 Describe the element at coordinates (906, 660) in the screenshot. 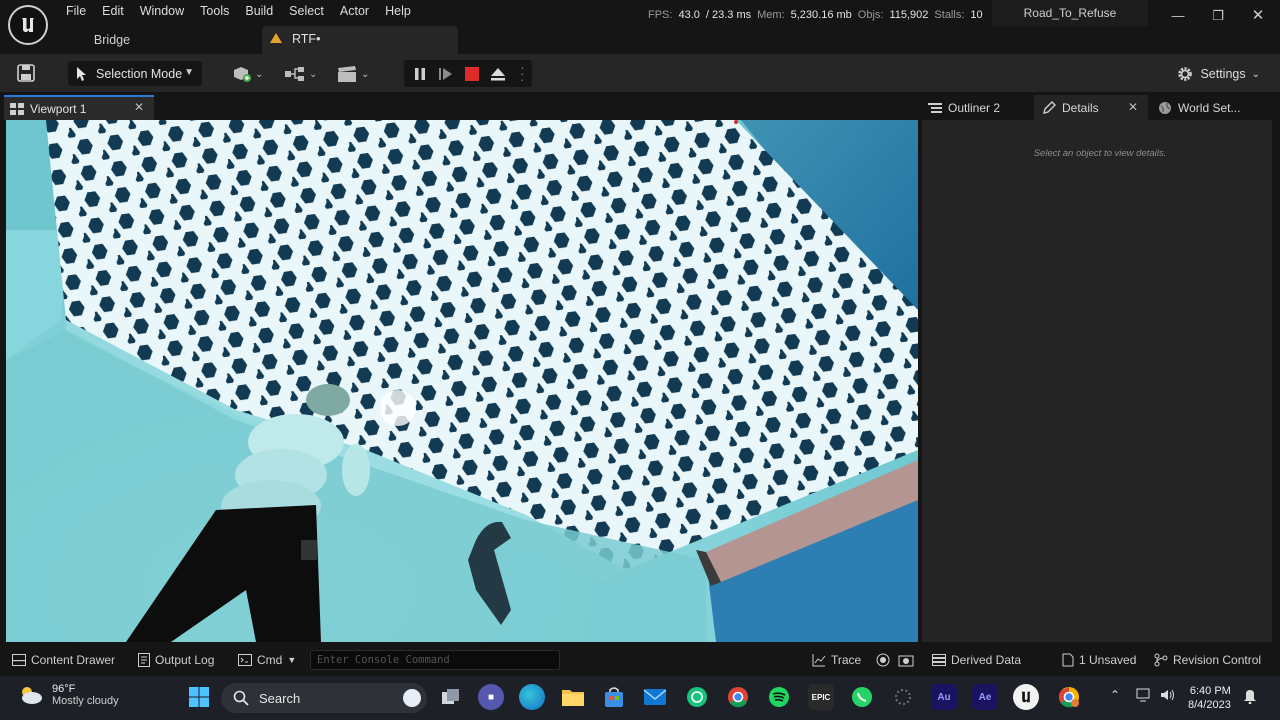

I see `screenshot-icon` at that location.